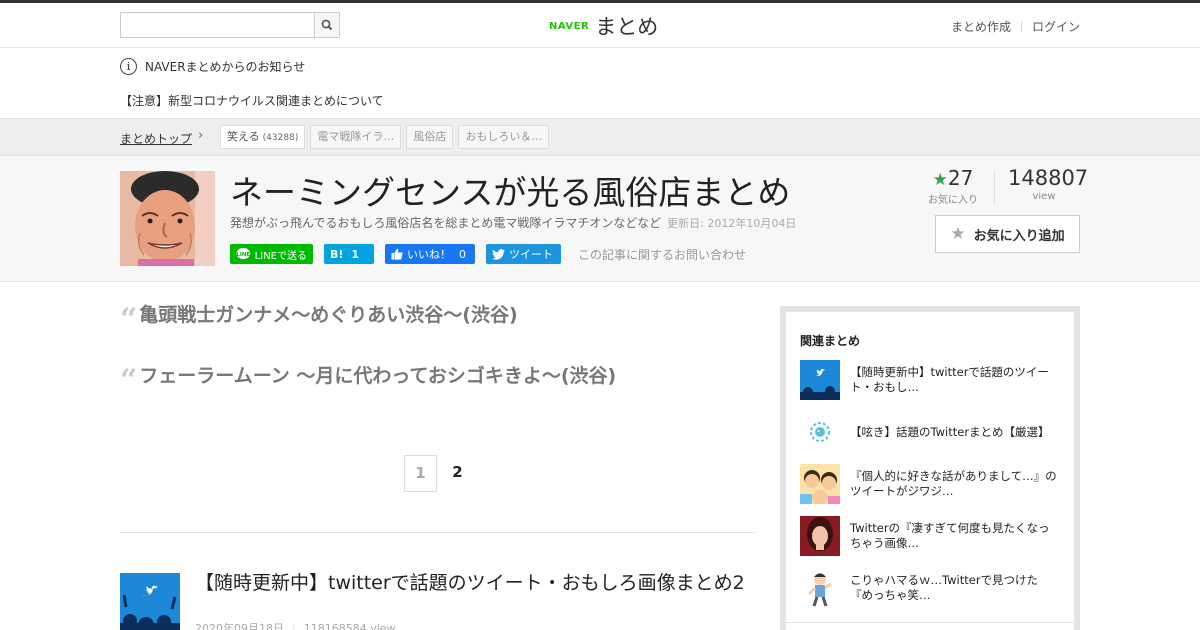 The width and height of the screenshot is (1200, 630). I want to click on link-divider, so click(1021, 26).